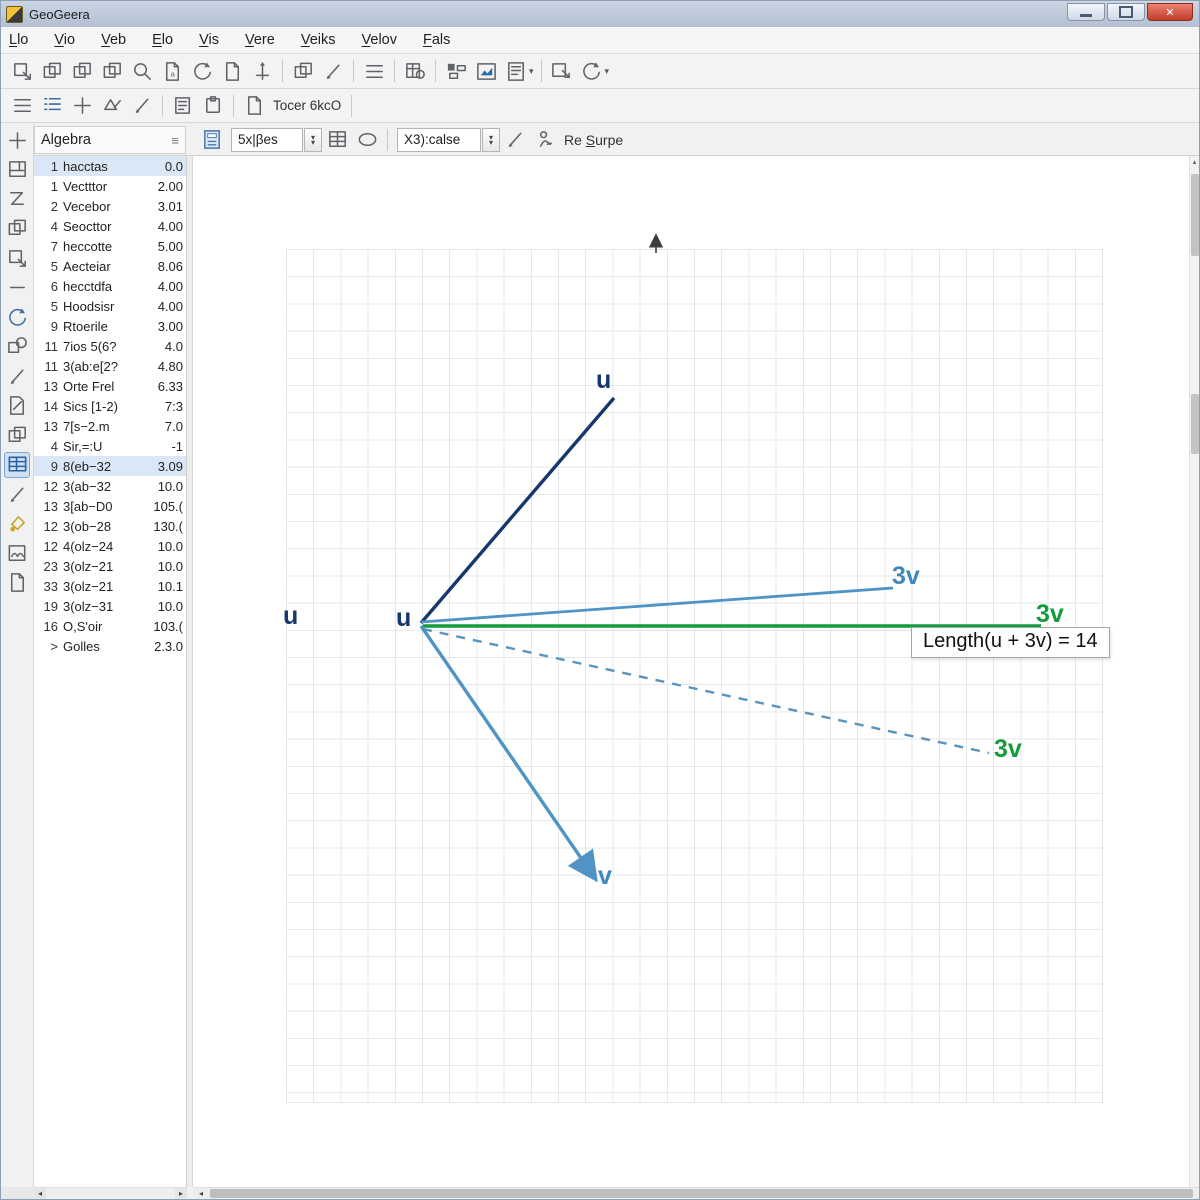 The height and width of the screenshot is (1200, 1200). Describe the element at coordinates (657, 605) in the screenshot. I see `vector-3v-upper` at that location.